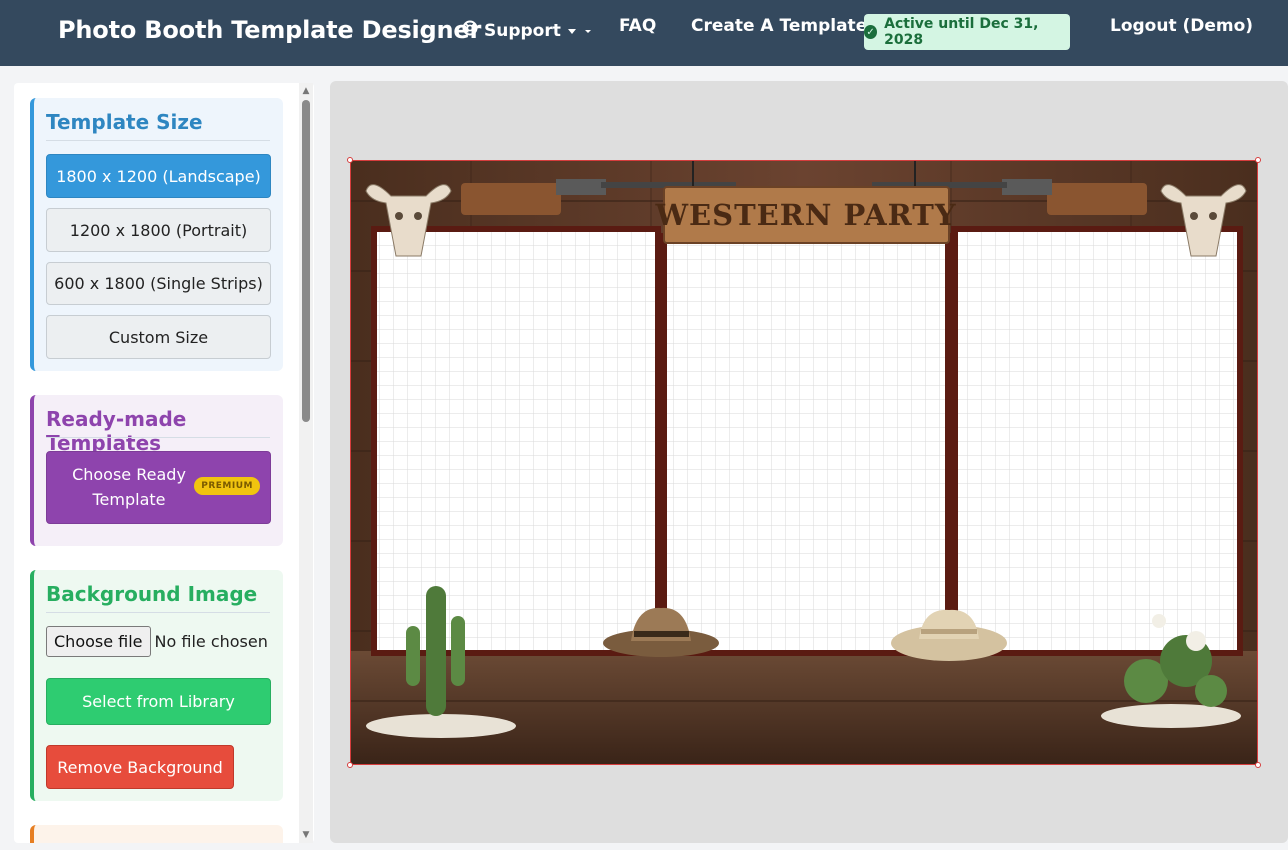 Image resolution: width=1288 pixels, height=850 pixels. Describe the element at coordinates (871, 32) in the screenshot. I see `check-circle-icon: ✓` at that location.